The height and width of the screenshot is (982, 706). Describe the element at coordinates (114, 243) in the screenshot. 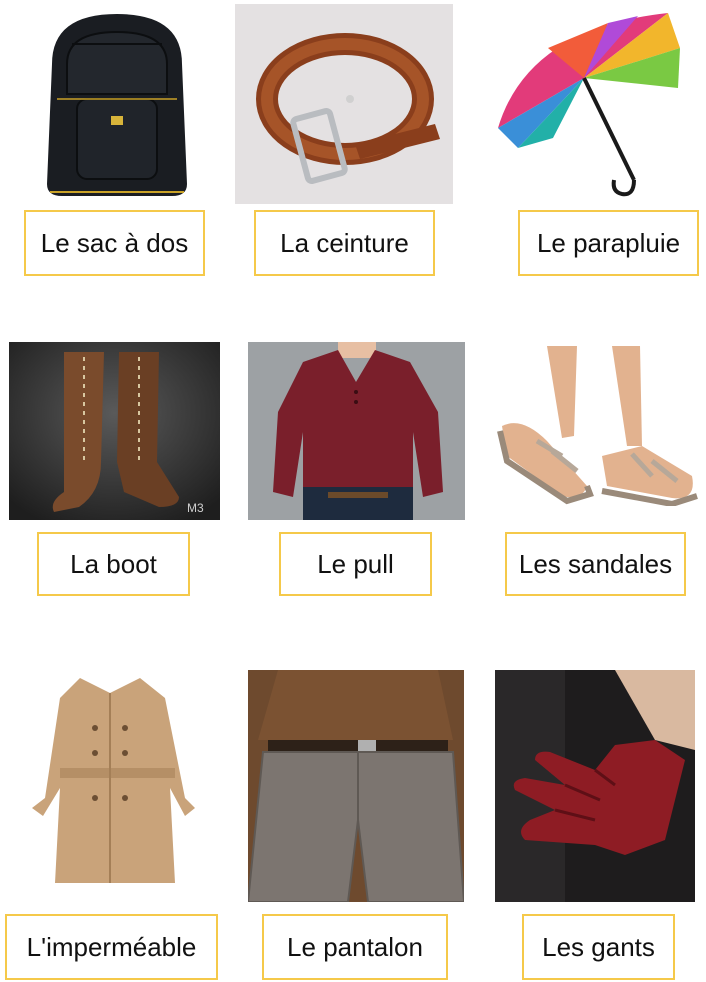

I see `label-backpack: Le sac à dos` at that location.